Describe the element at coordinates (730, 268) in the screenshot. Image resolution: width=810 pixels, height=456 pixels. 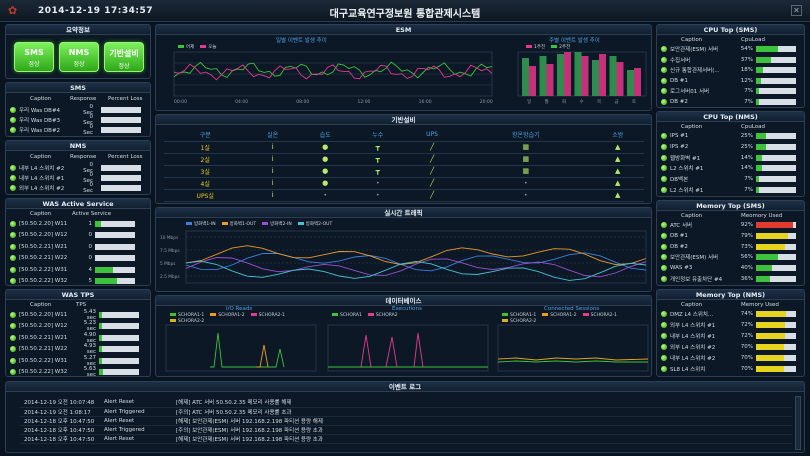
I see `mem-sms-row: WAS #3 40%` at that location.